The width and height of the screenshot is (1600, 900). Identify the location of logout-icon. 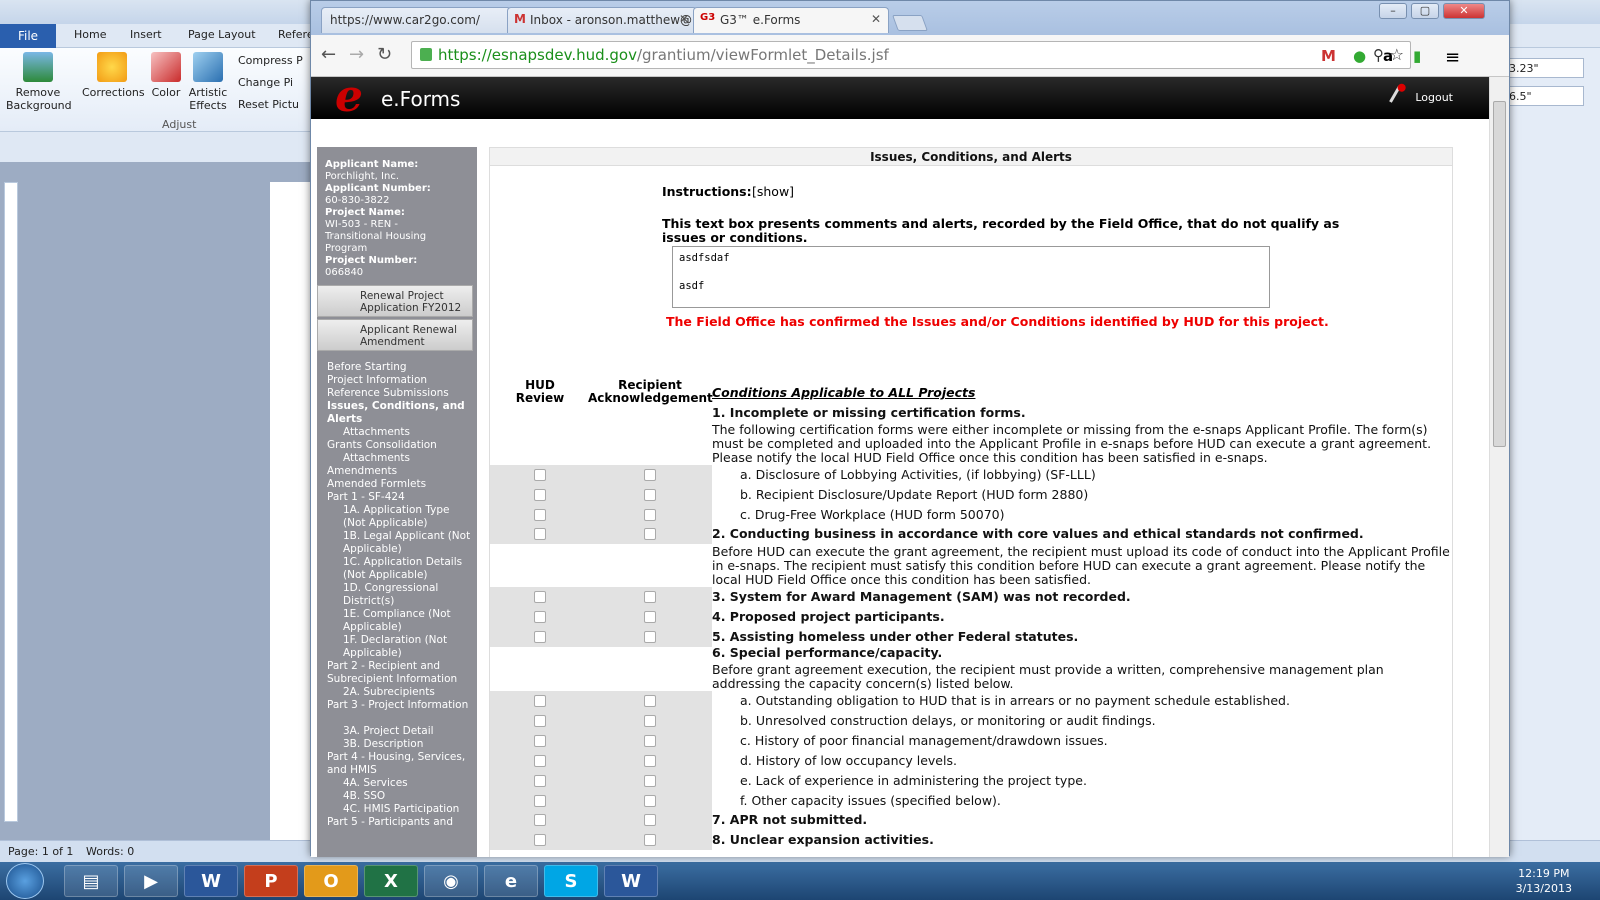
(1398, 96).